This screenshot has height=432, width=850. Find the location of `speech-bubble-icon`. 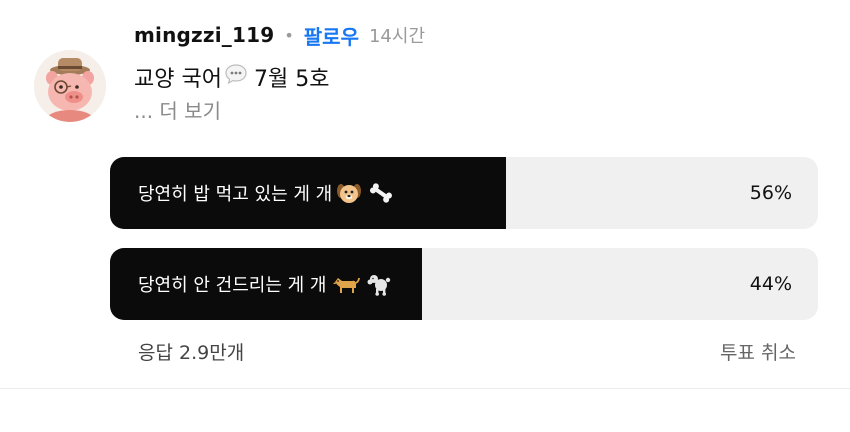

speech-bubble-icon is located at coordinates (236, 77).